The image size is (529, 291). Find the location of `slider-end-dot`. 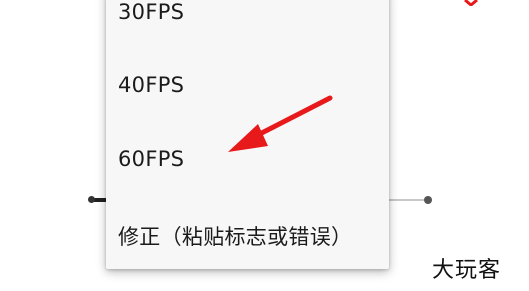

slider-end-dot is located at coordinates (428, 200).